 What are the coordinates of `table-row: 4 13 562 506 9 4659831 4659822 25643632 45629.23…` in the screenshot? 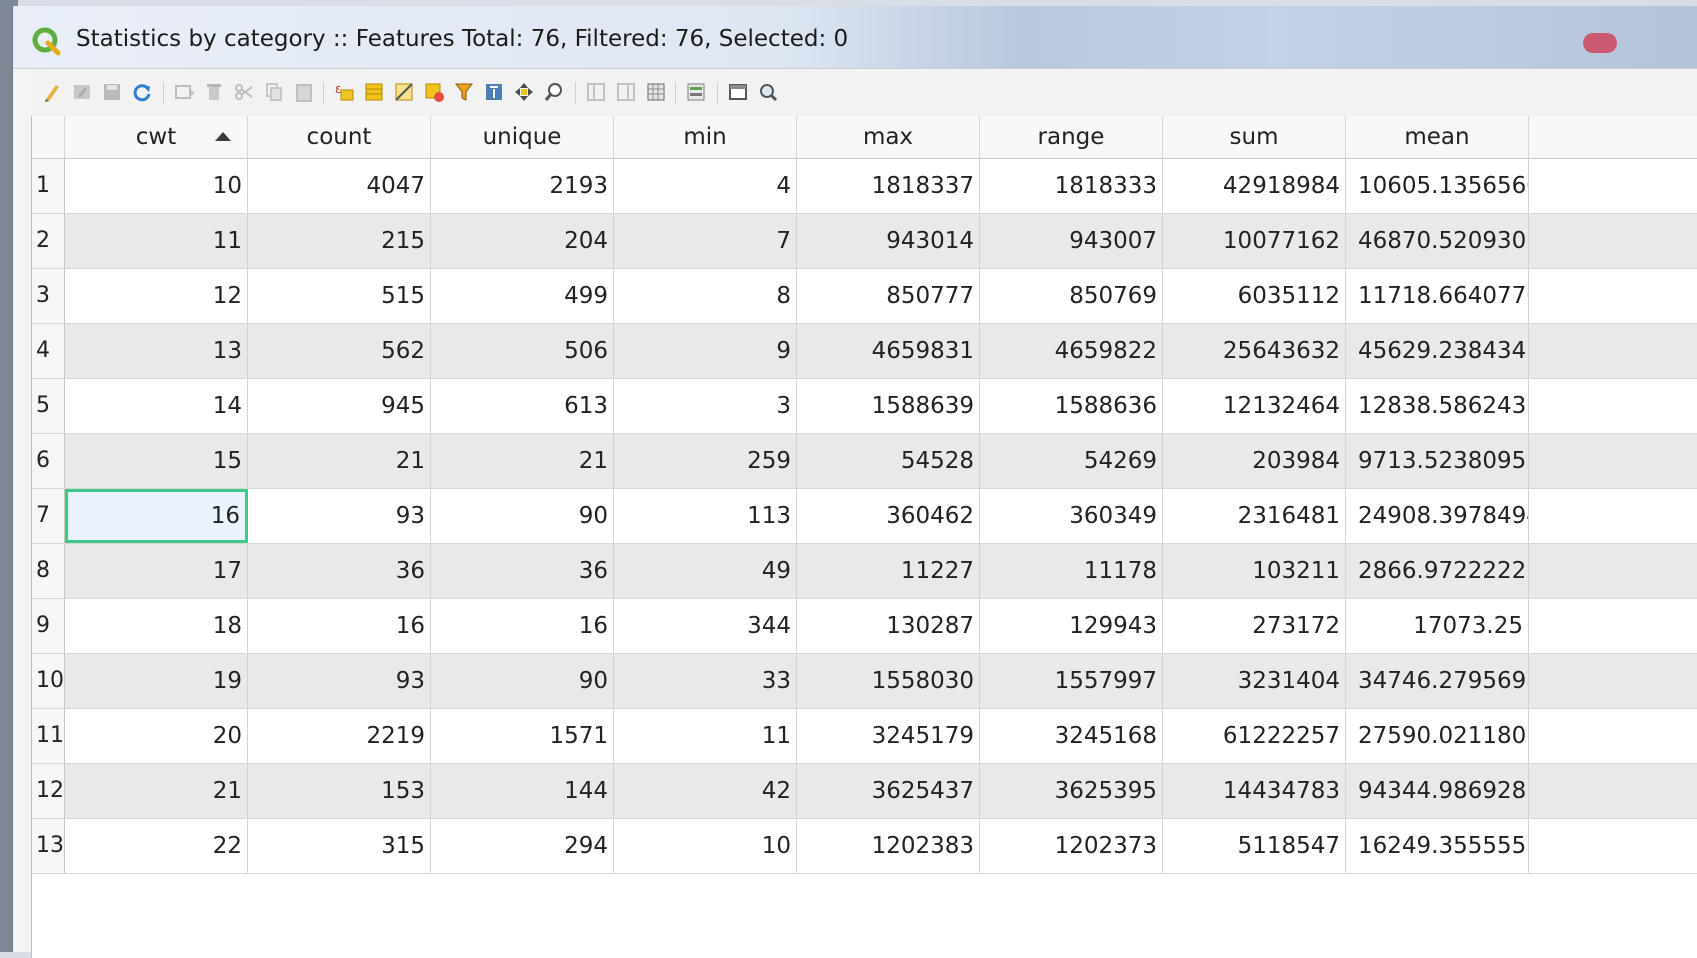 It's located at (864, 351).